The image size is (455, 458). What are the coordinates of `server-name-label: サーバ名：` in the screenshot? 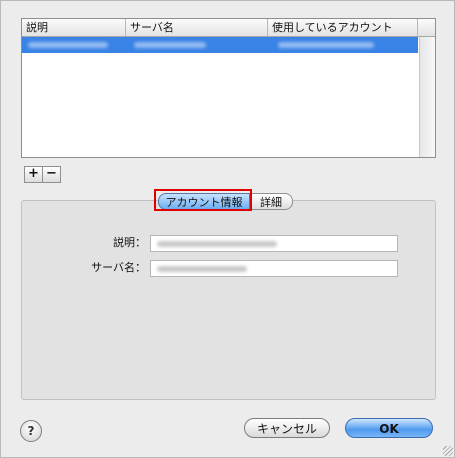 It's located at (118, 267).